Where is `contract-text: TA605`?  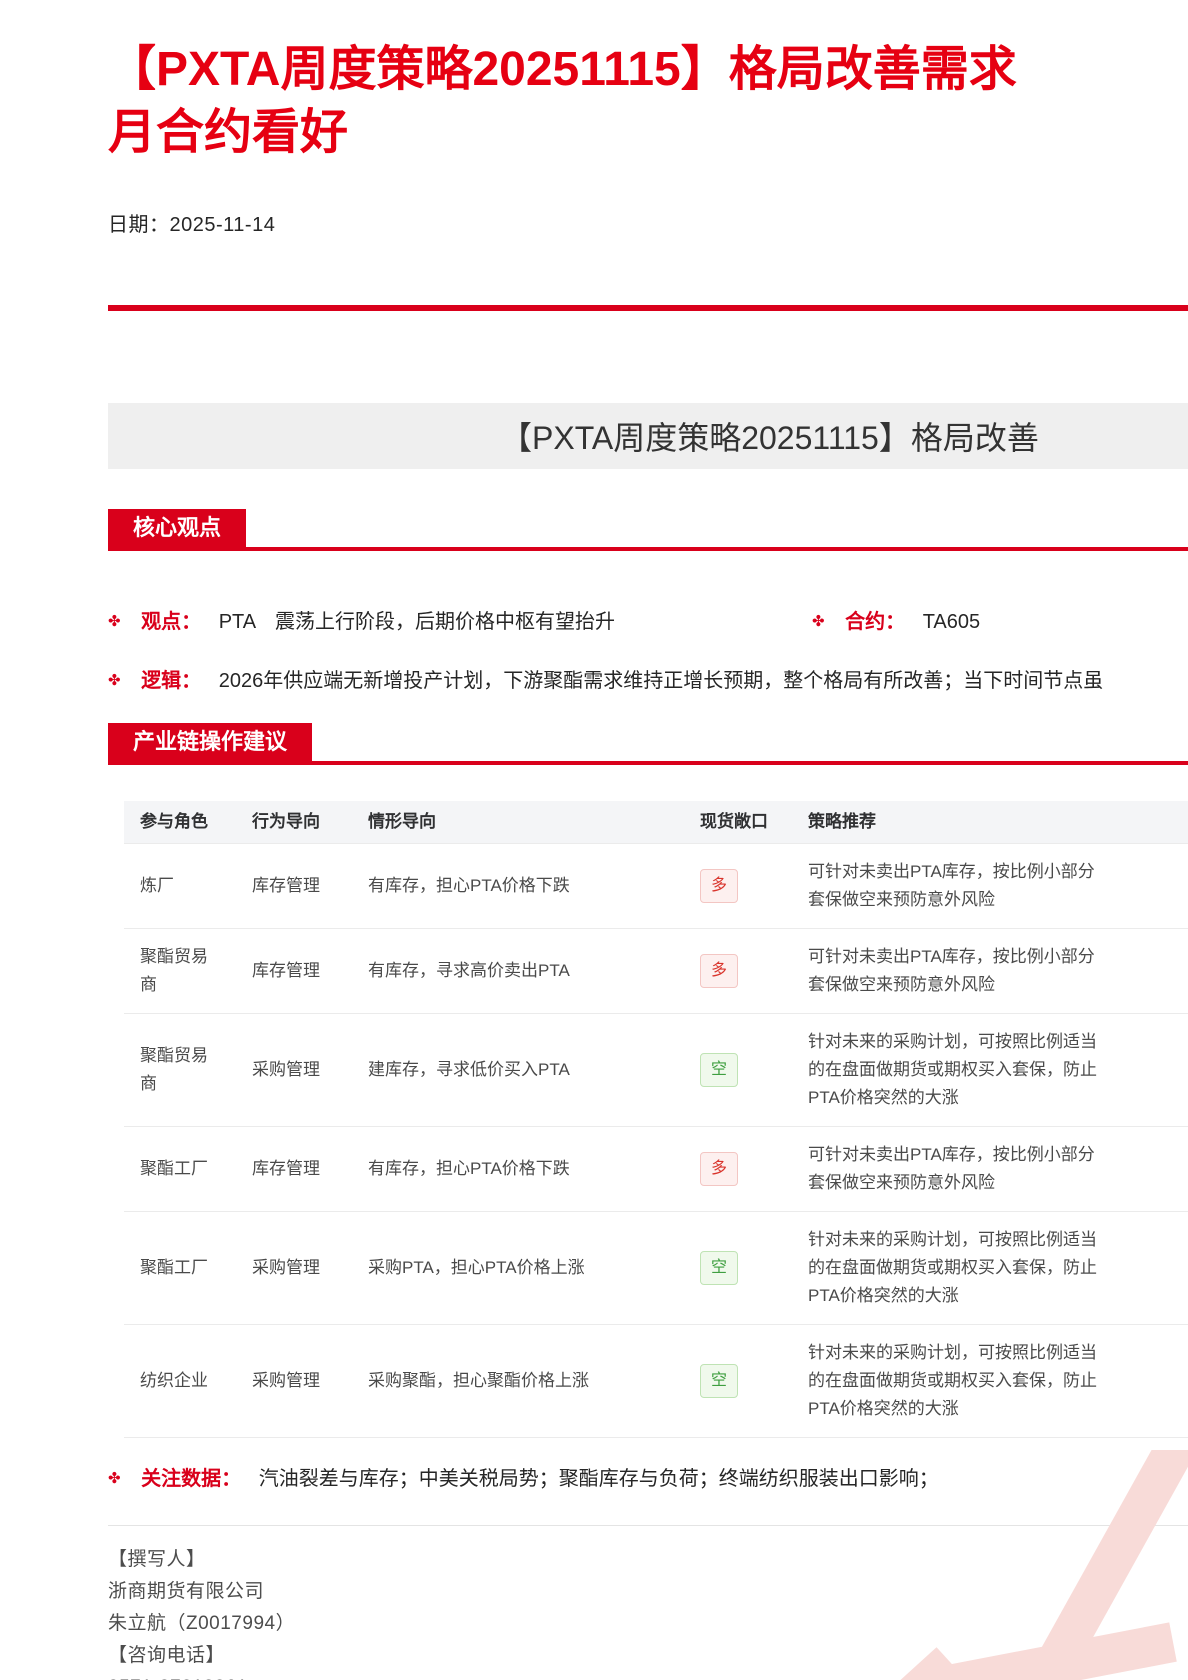
contract-text: TA605 is located at coordinates (951, 622).